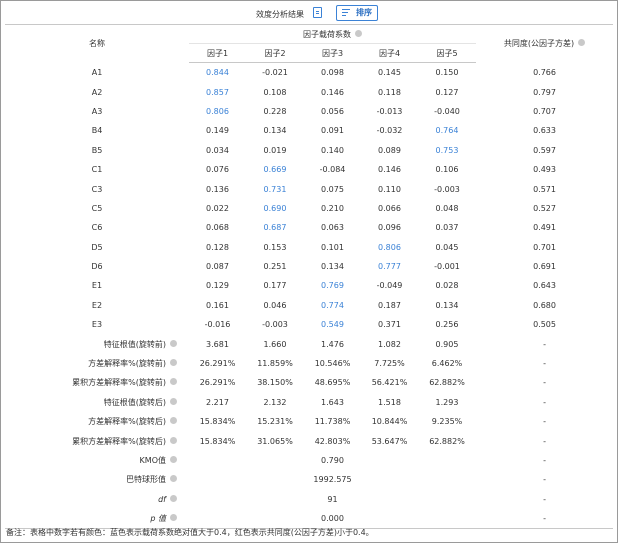  Describe the element at coordinates (447, 131) in the screenshot. I see `loading-value: 0.764` at that location.